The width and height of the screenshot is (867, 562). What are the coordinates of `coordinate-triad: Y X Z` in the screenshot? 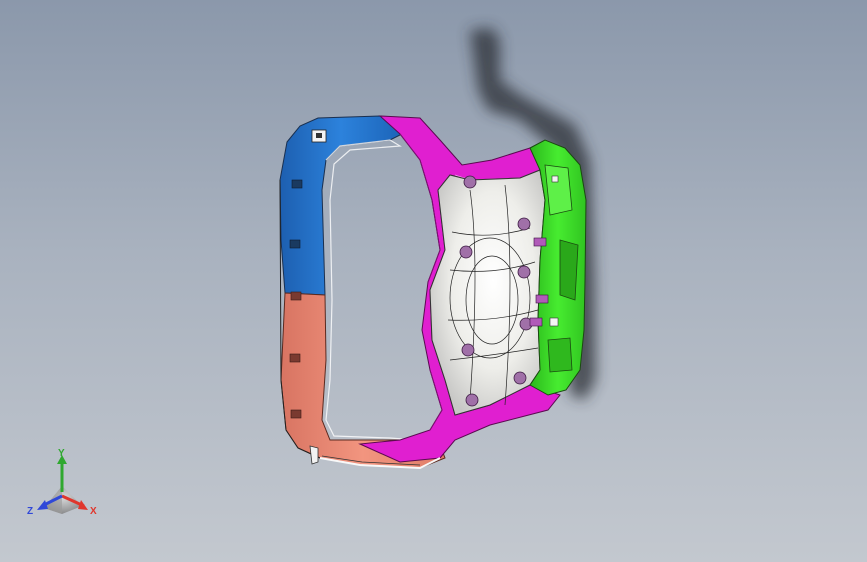 It's located at (62, 482).